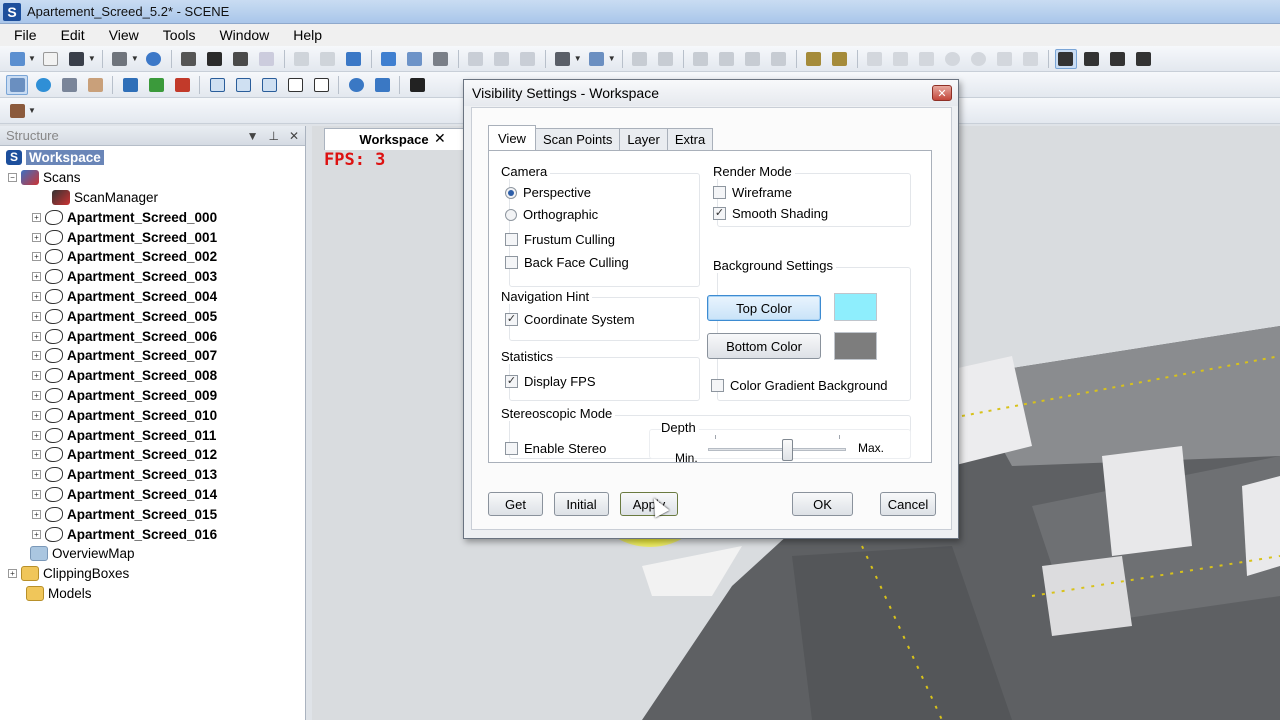  I want to click on tree-item-scan: + Apartment_Screed_007, so click(152, 356).